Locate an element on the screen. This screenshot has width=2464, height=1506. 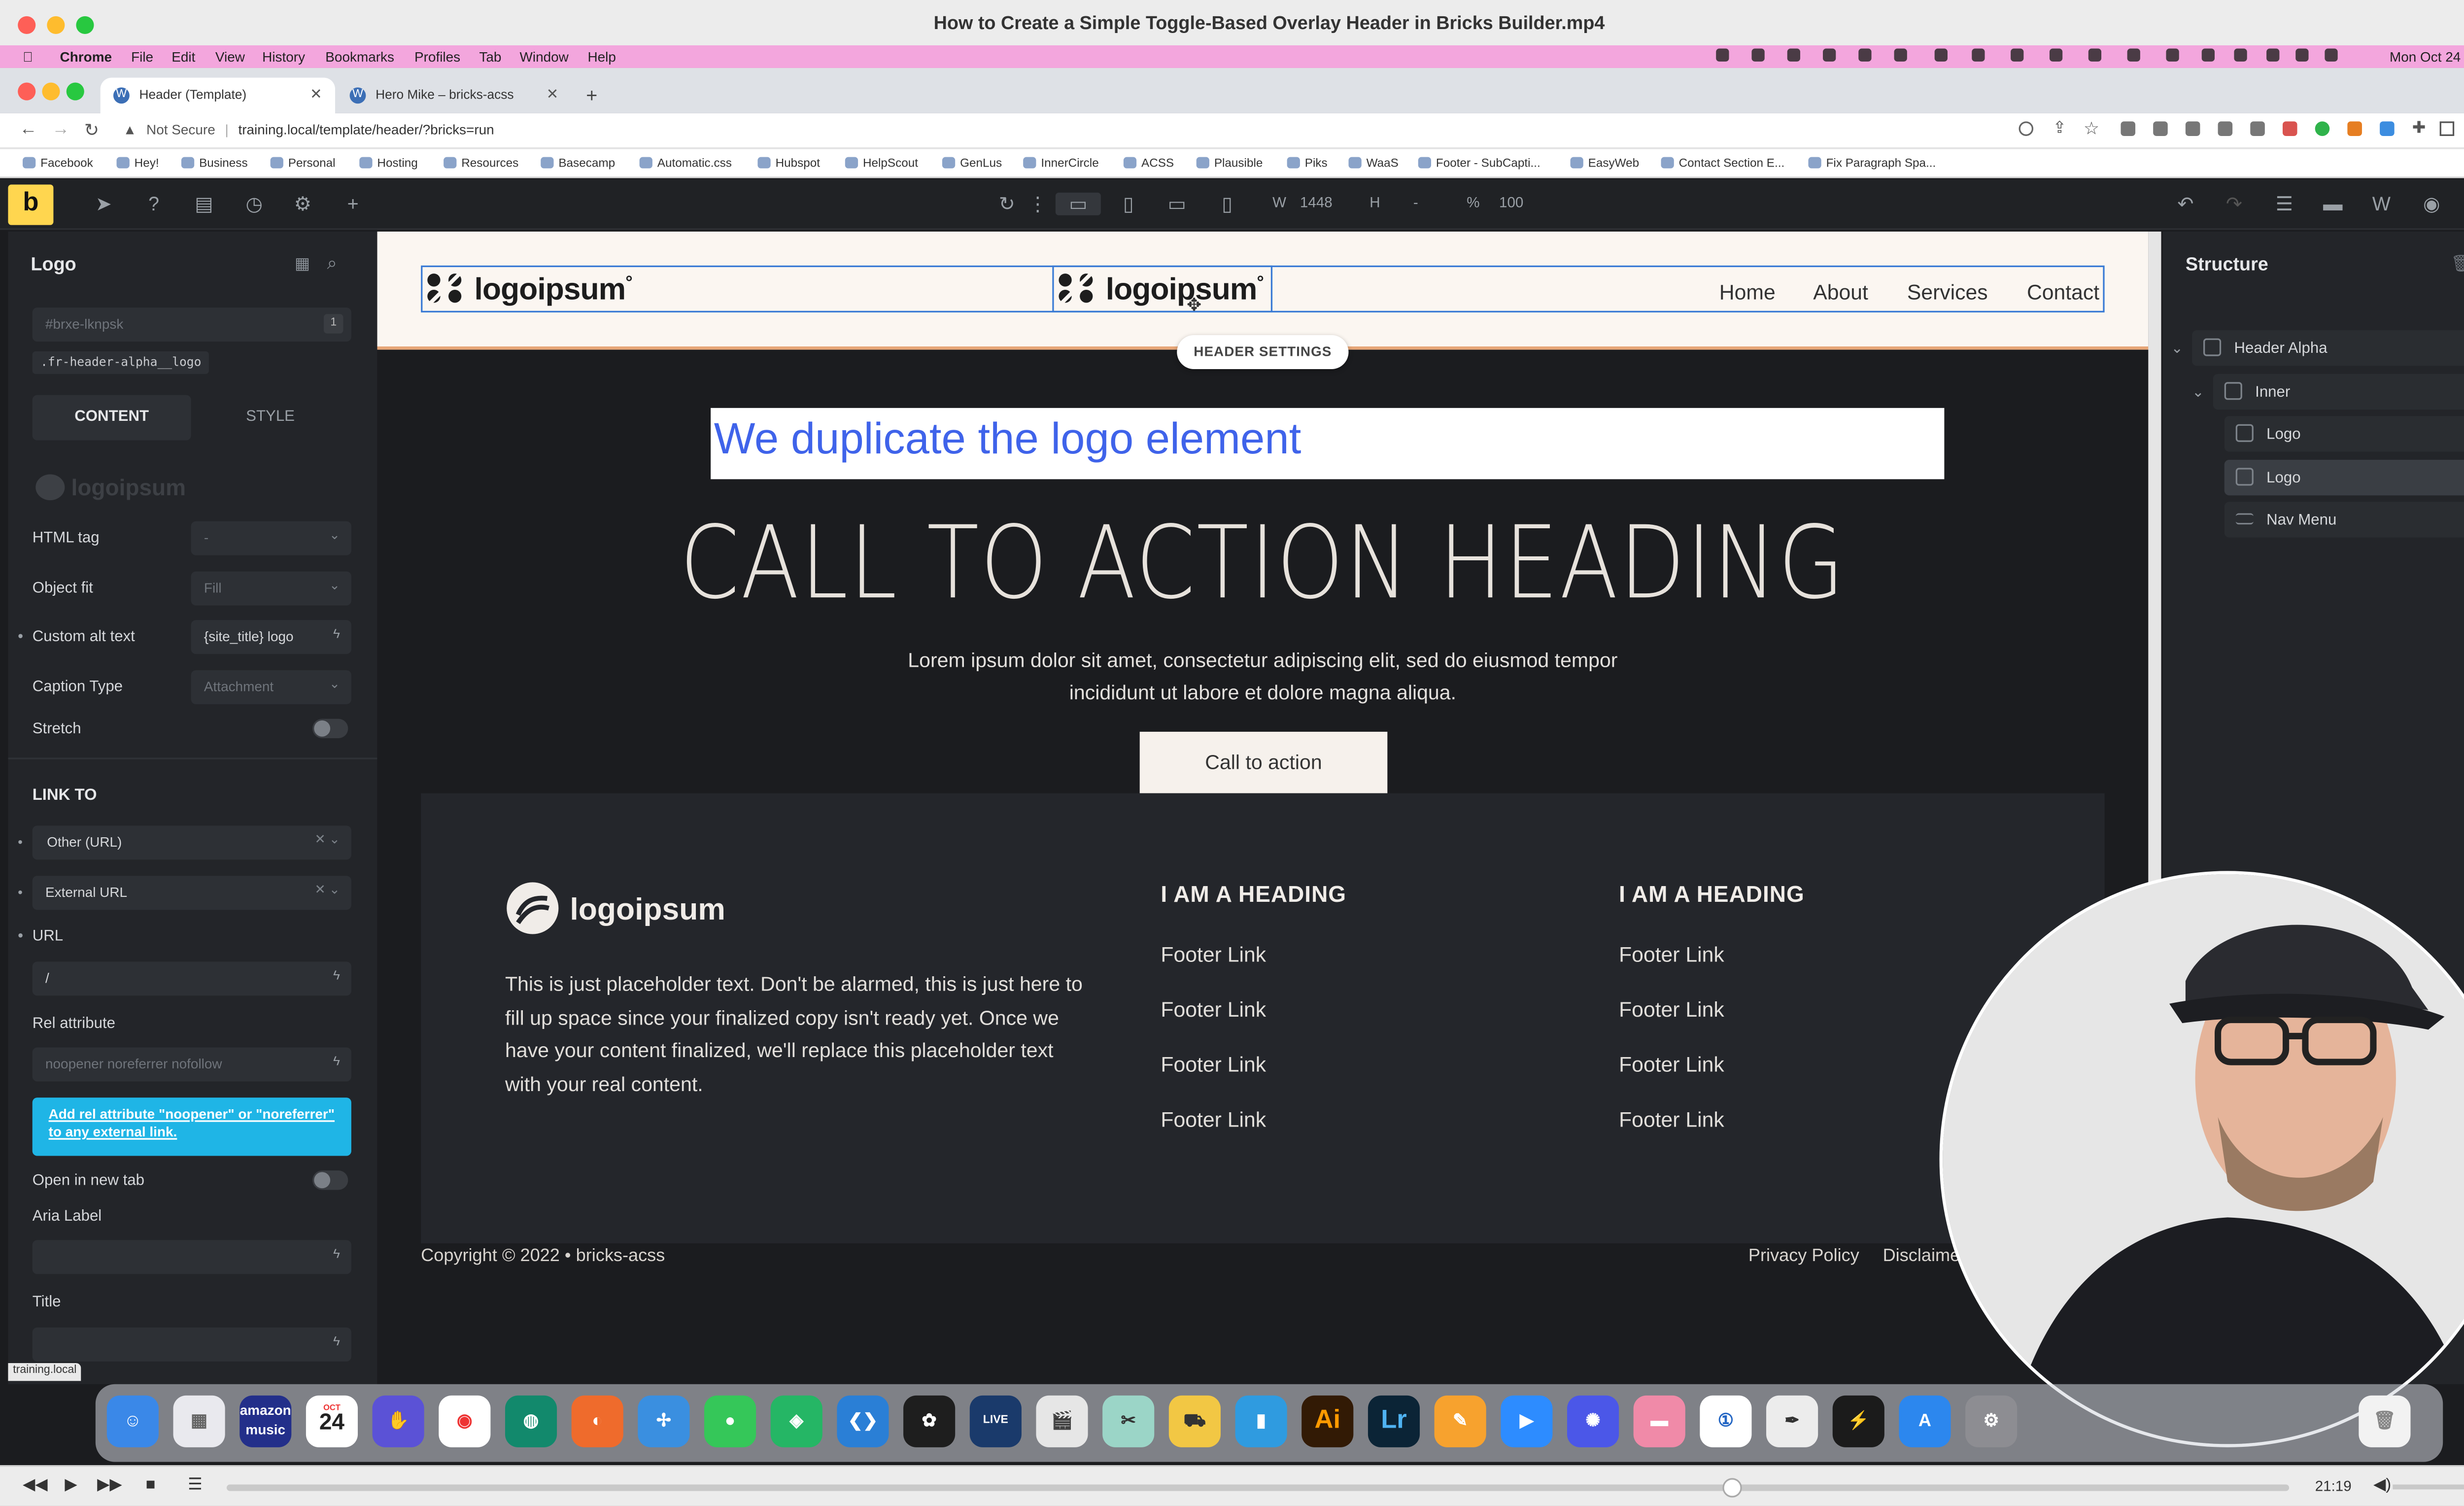
bookmark: HelpScout is located at coordinates (881, 162).